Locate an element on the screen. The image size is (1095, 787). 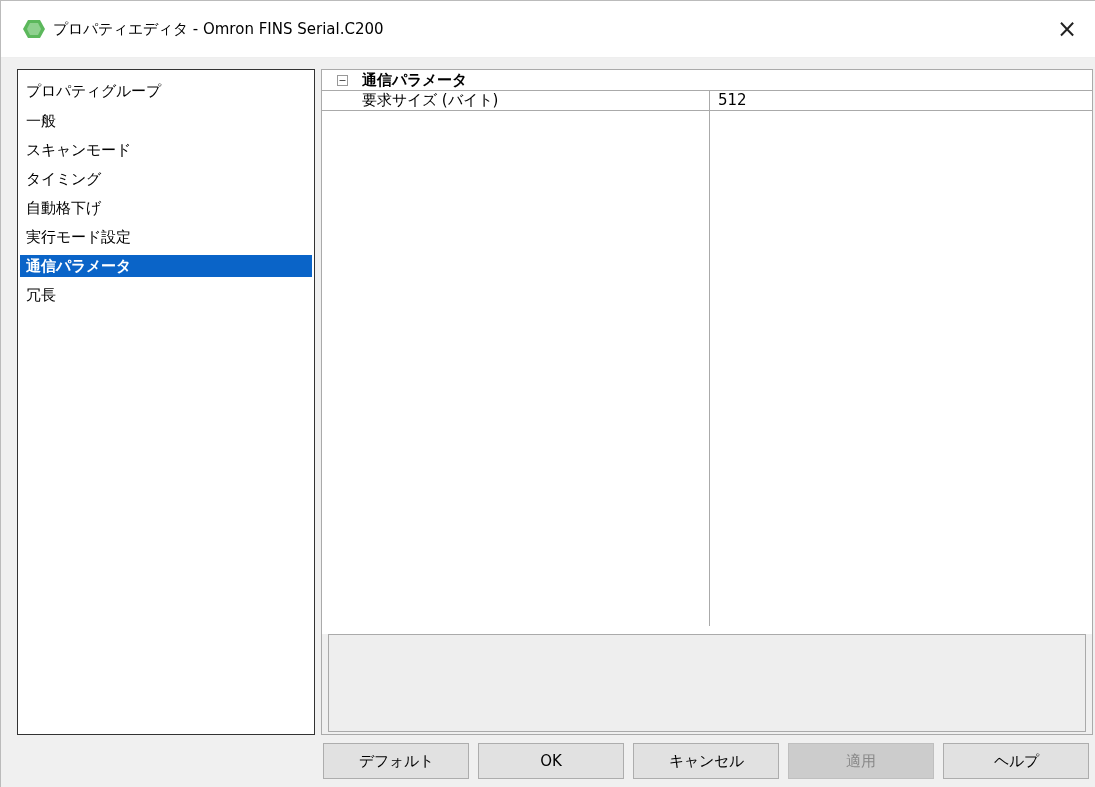
property-name: 要求サイズ (バイト) is located at coordinates (516, 100).